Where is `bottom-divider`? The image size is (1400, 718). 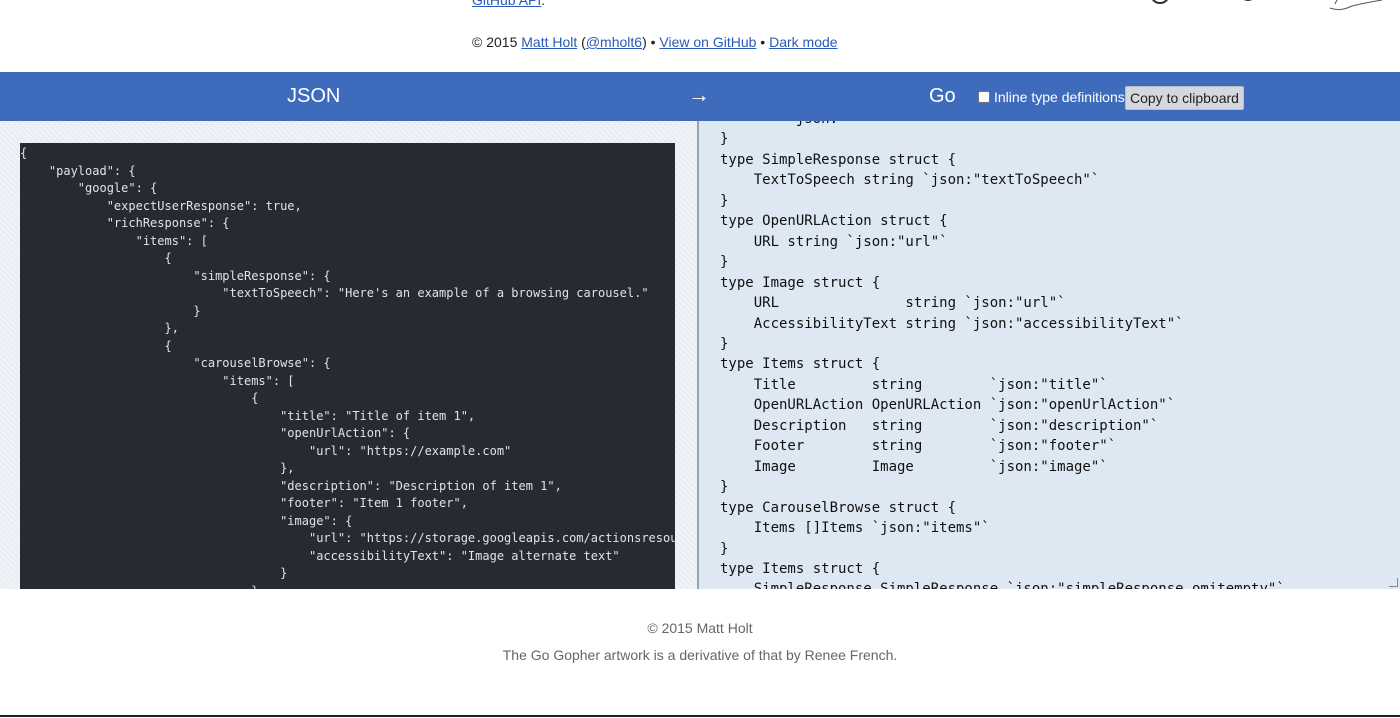 bottom-divider is located at coordinates (700, 716).